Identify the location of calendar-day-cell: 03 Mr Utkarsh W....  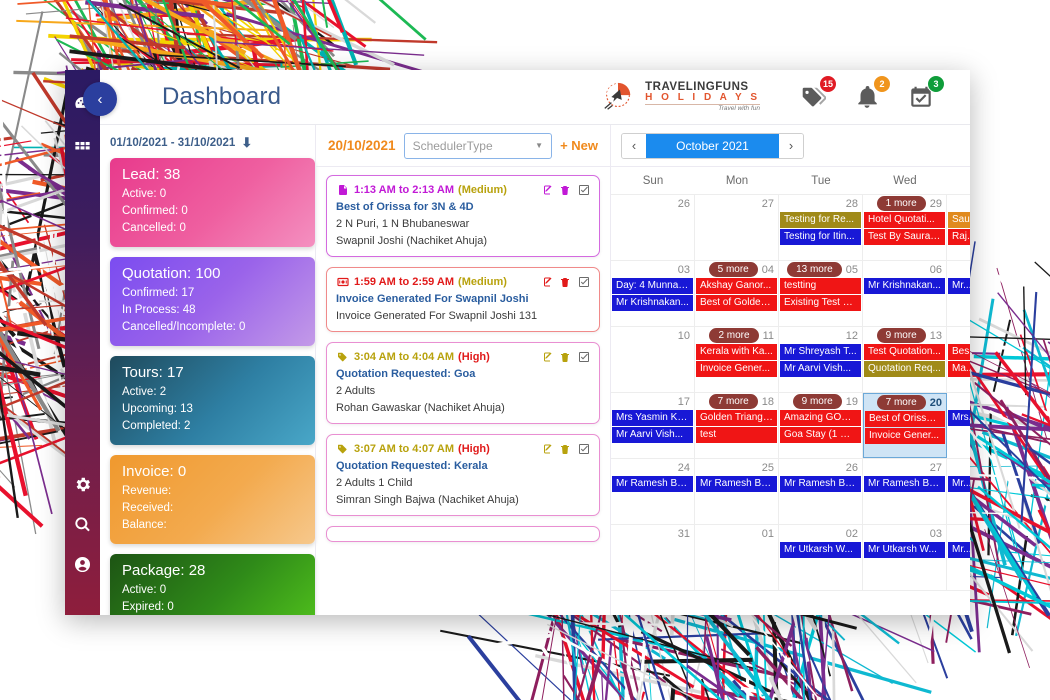
(905, 557).